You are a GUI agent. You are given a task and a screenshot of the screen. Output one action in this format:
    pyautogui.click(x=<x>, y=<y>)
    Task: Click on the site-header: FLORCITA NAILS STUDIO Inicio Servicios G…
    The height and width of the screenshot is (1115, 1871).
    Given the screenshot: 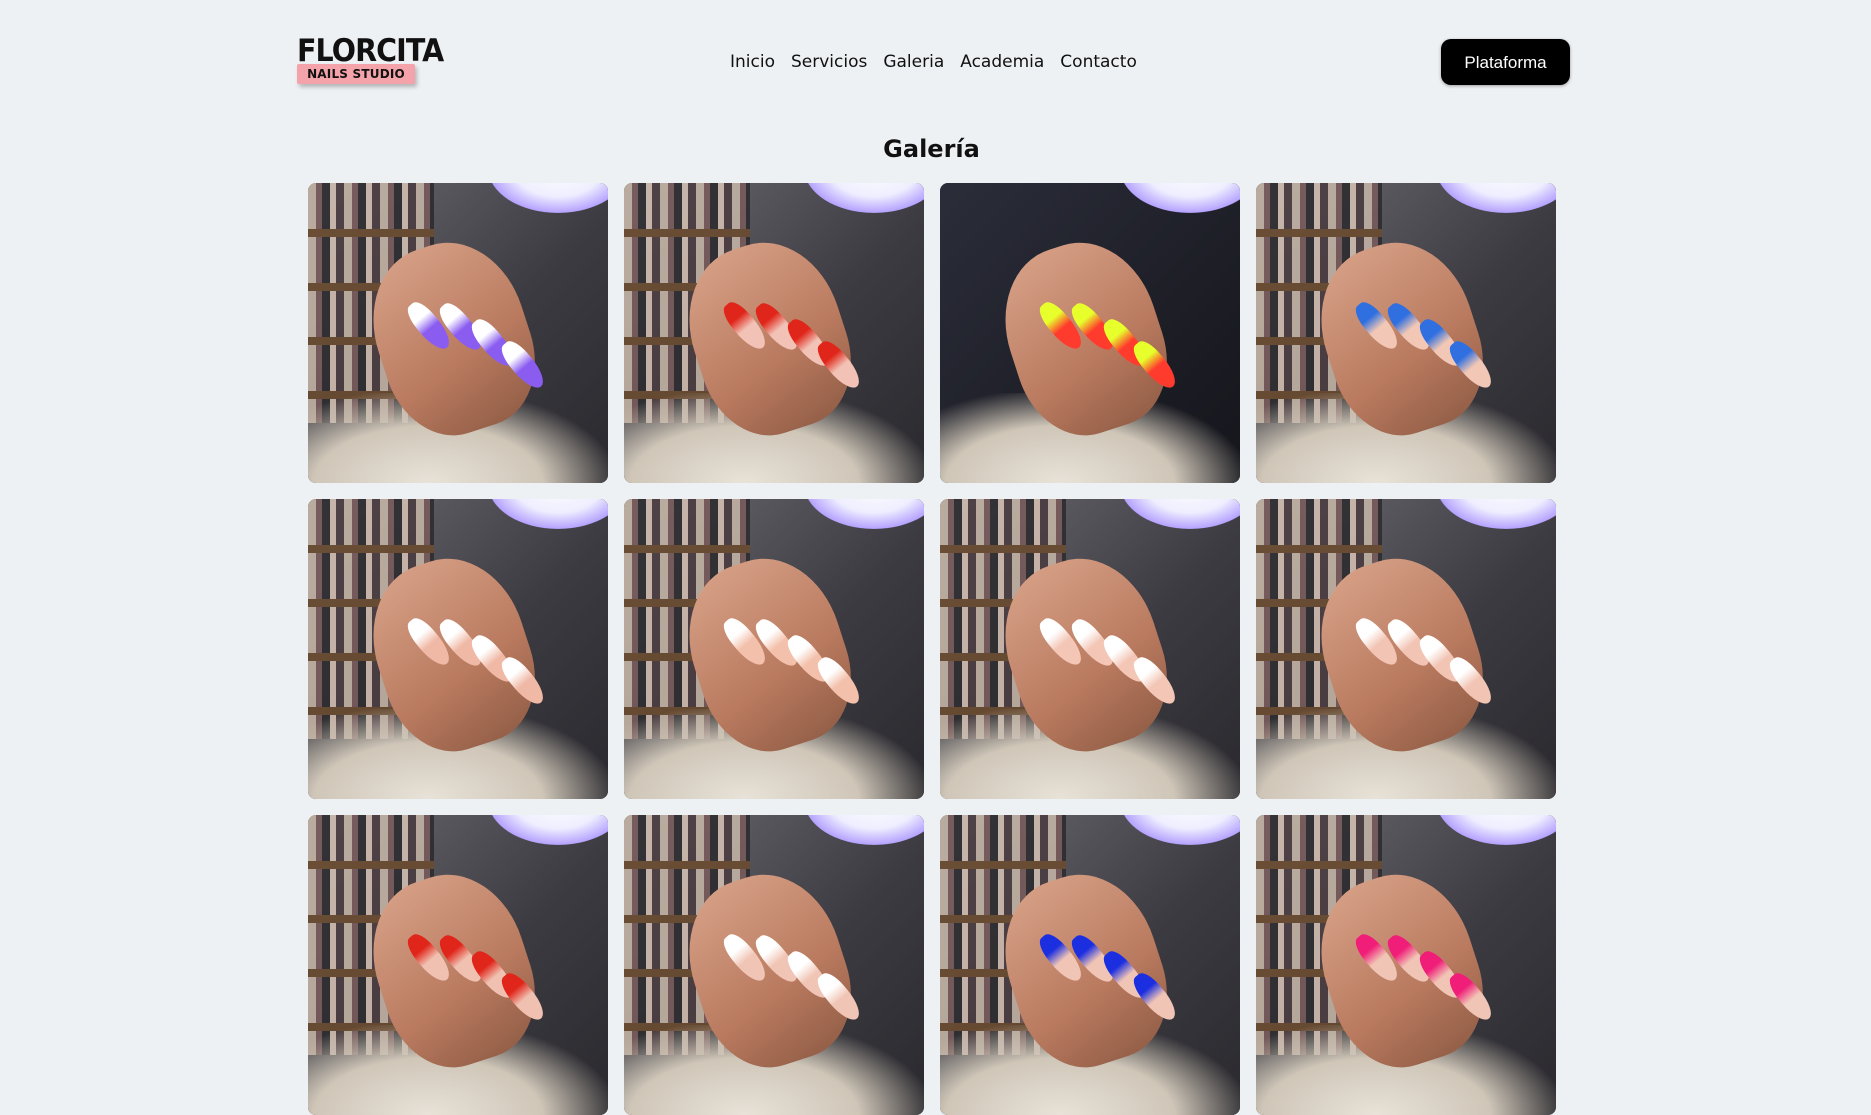 What is the action you would take?
    pyautogui.click(x=935, y=62)
    